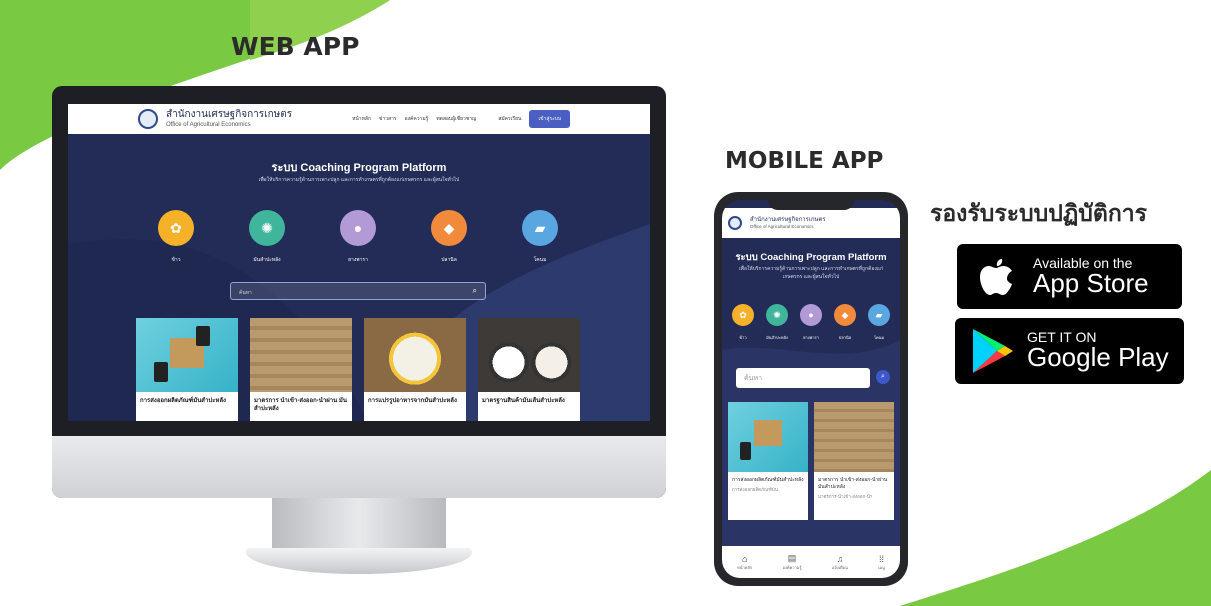 The height and width of the screenshot is (606, 1211). Describe the element at coordinates (993, 351) in the screenshot. I see `google-play-icon` at that location.